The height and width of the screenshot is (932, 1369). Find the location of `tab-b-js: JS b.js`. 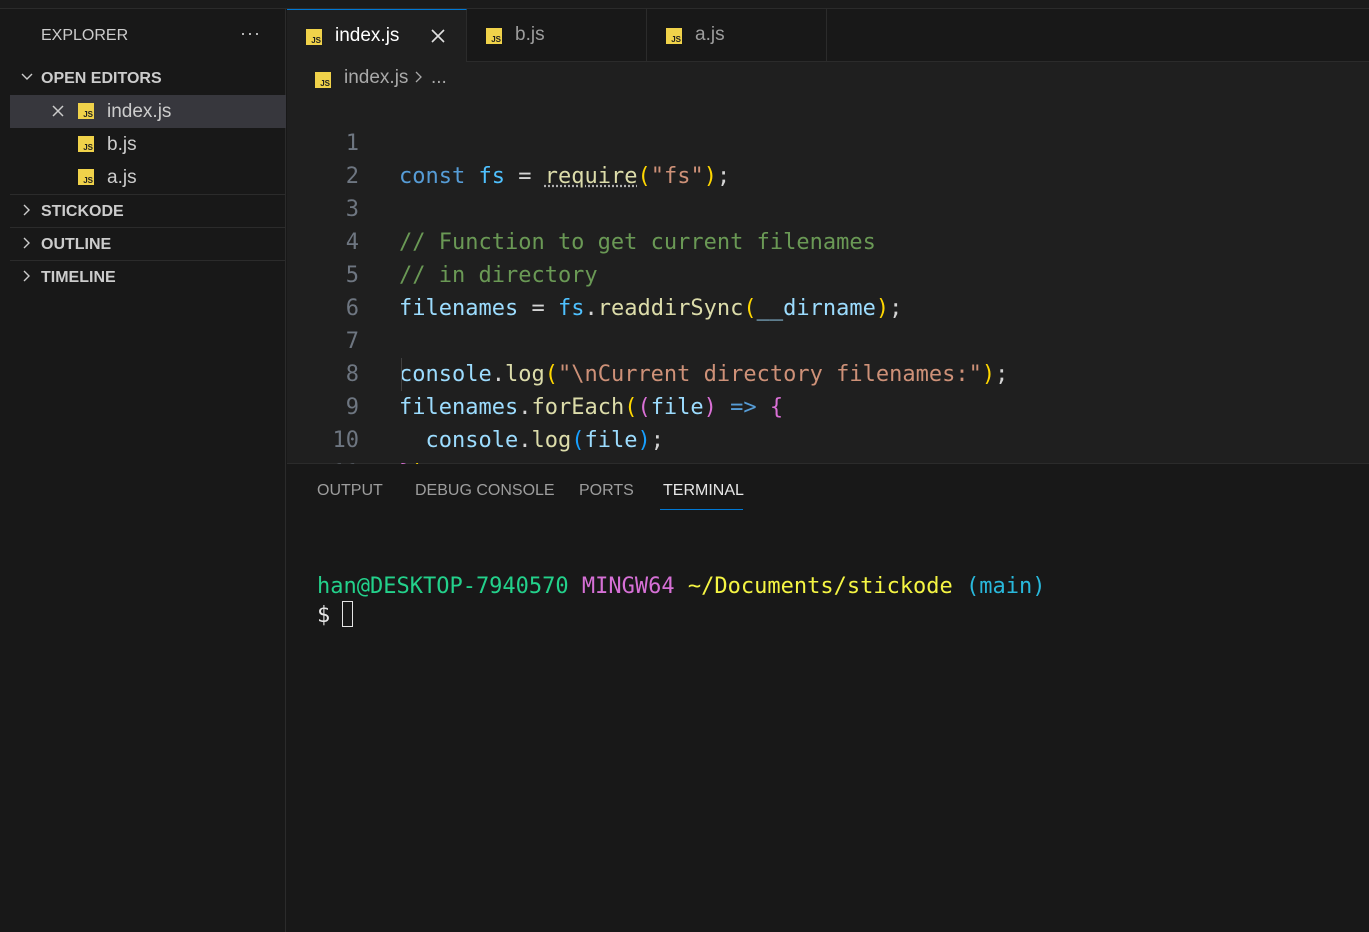

tab-b-js: JS b.js is located at coordinates (557, 35).